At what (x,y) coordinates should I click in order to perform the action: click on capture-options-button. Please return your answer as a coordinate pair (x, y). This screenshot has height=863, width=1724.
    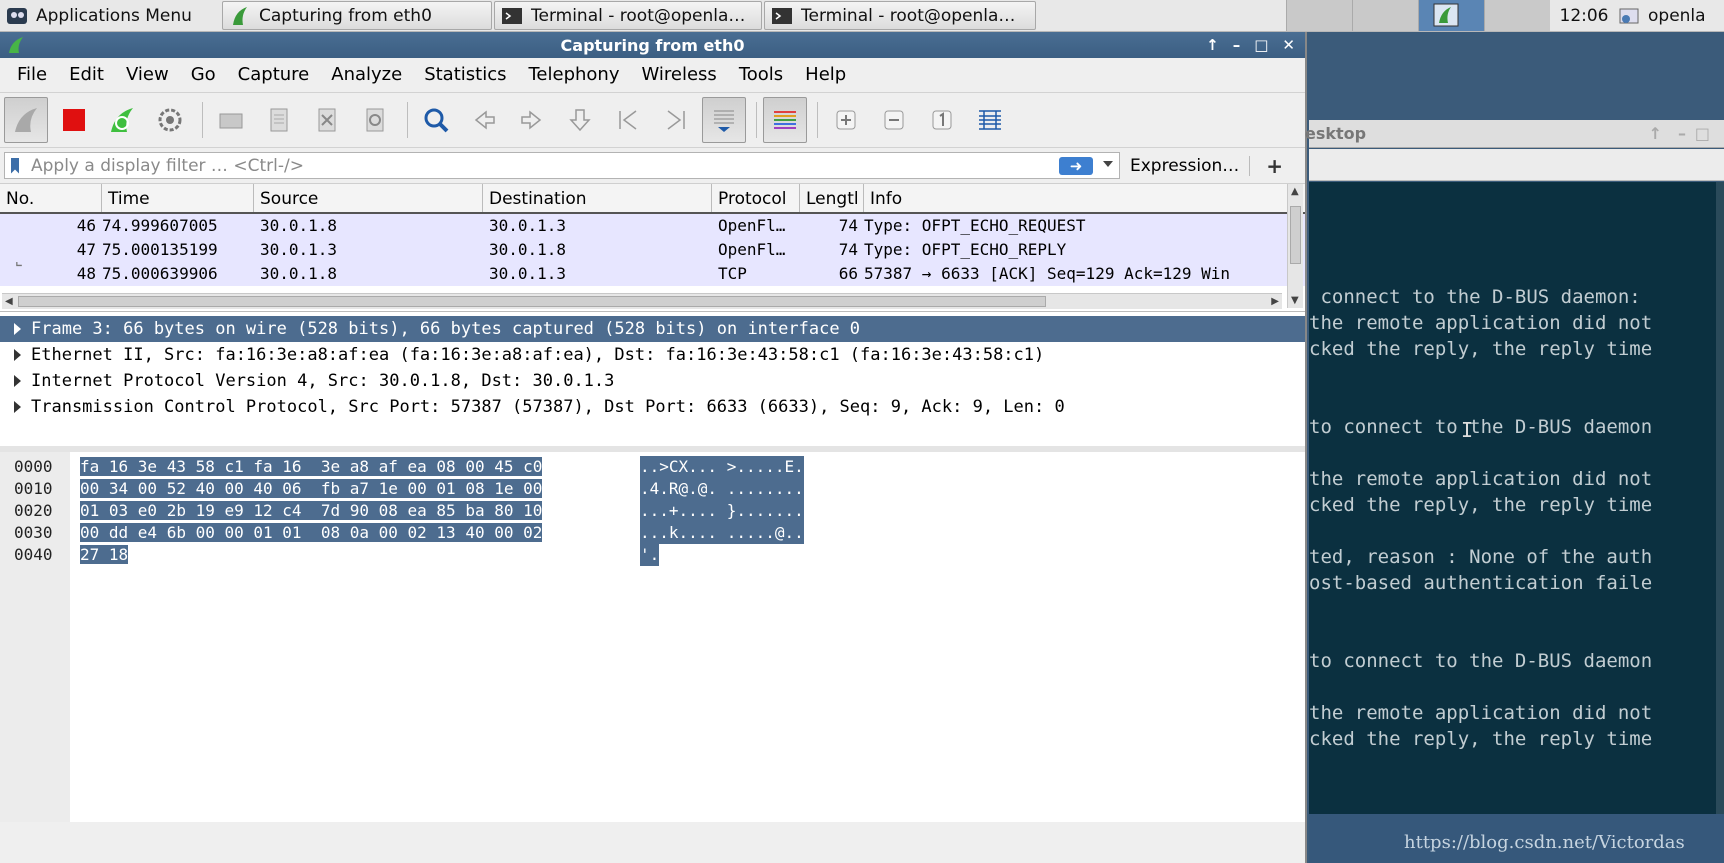
    Looking at the image, I should click on (170, 120).